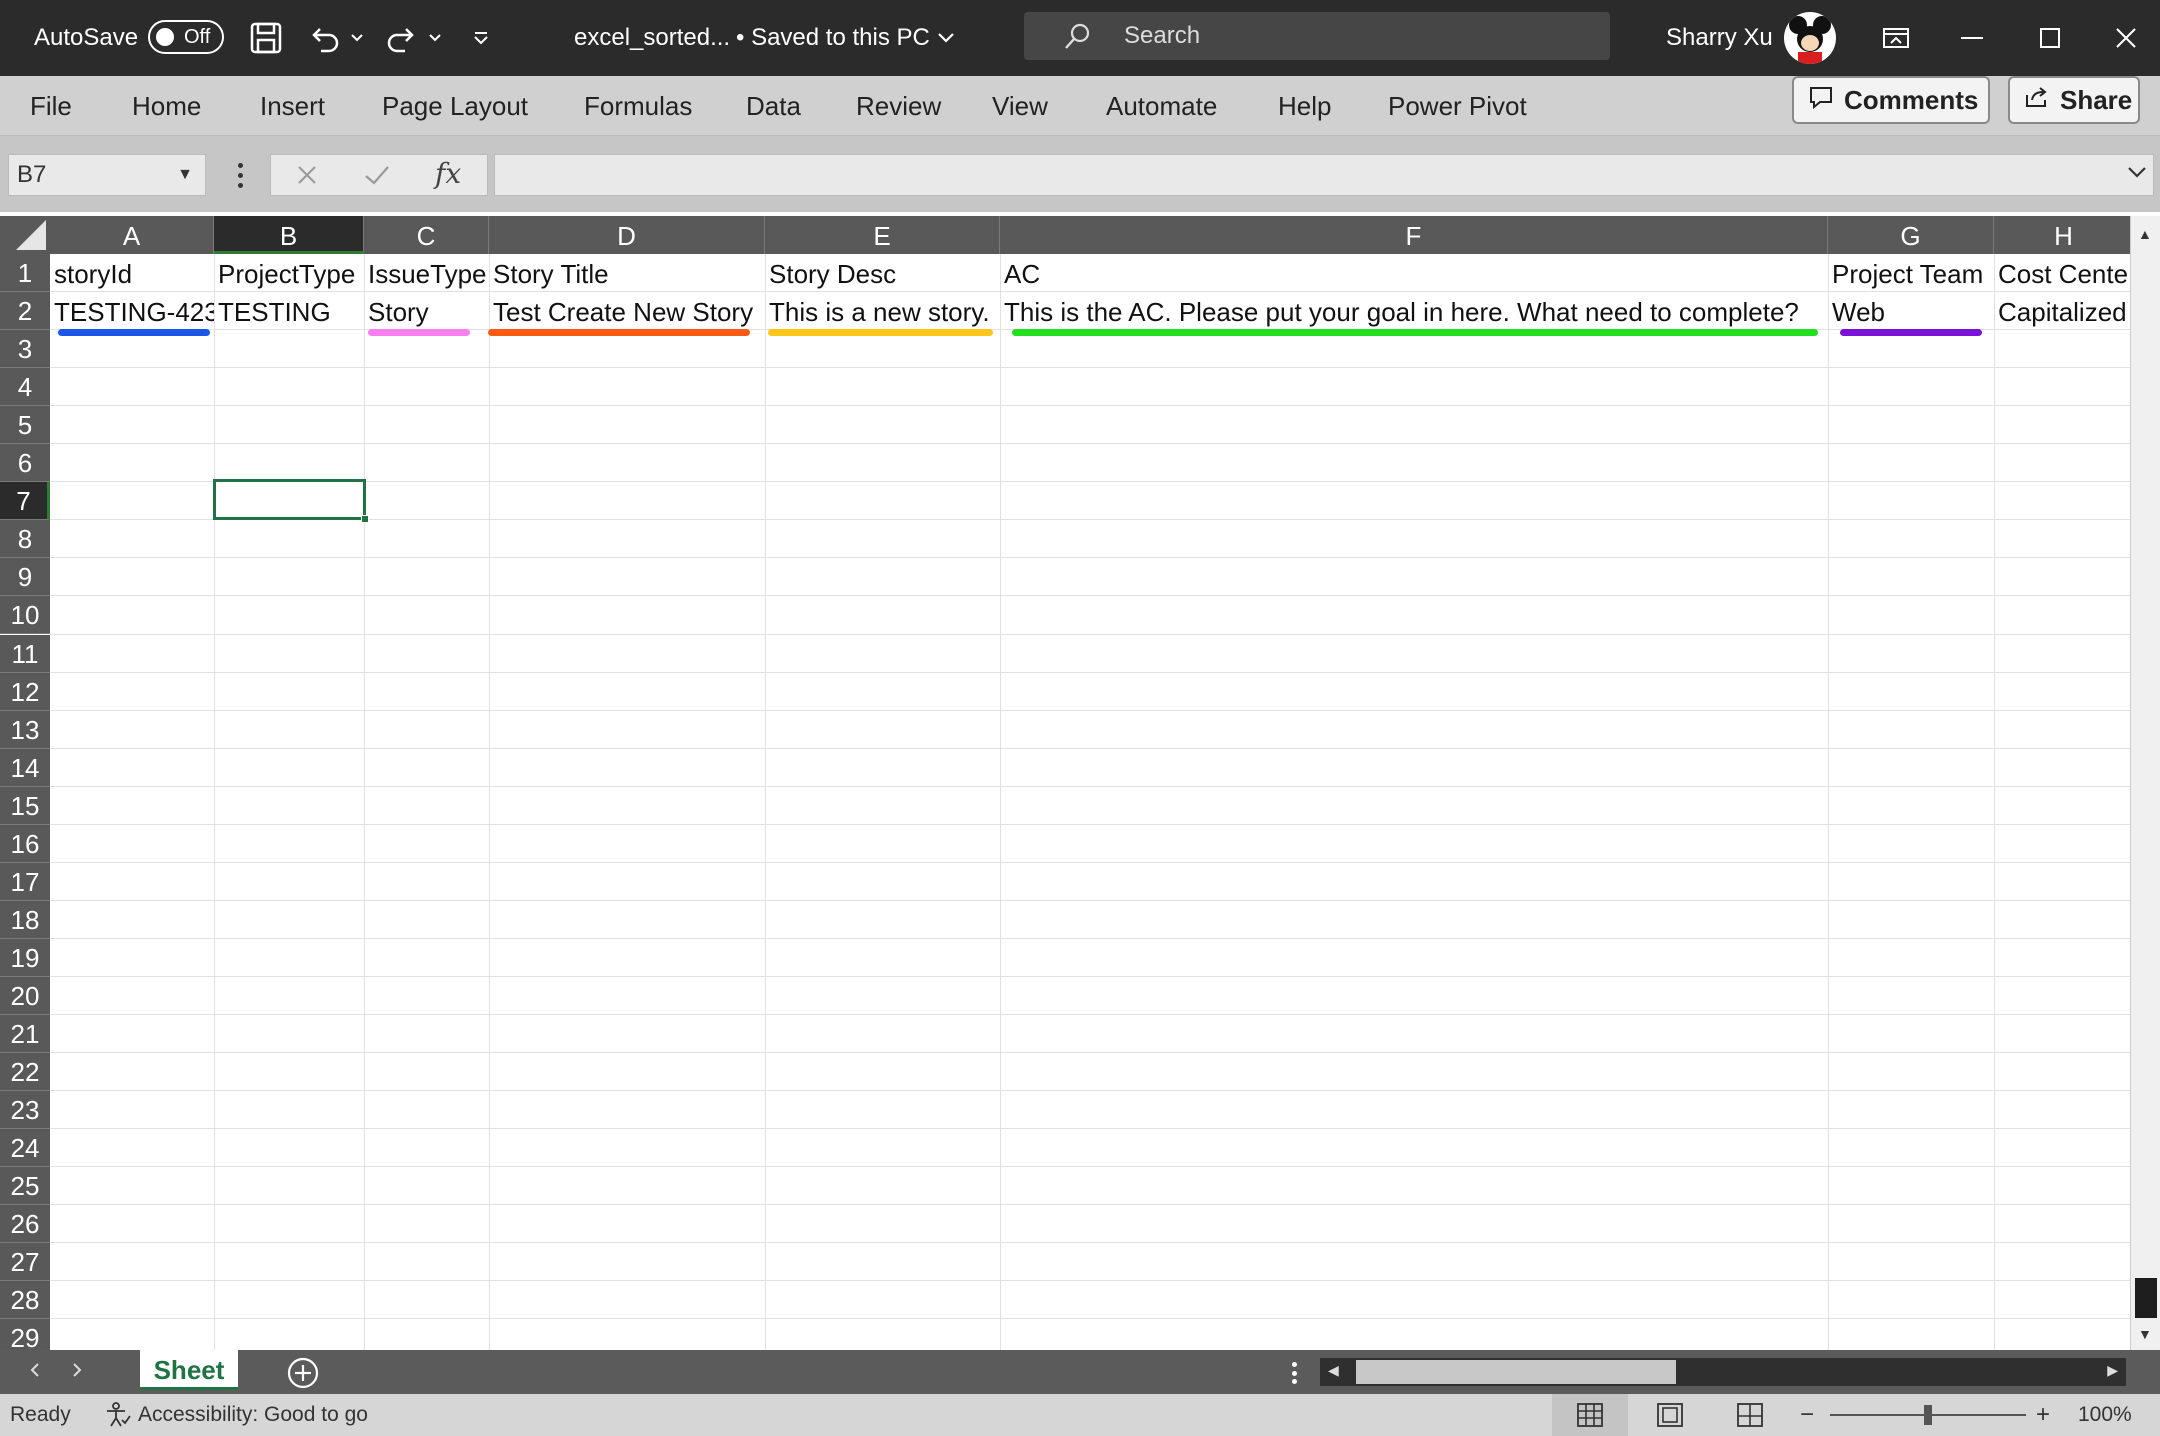 The image size is (2160, 1436). What do you see at coordinates (627, 273) in the screenshot?
I see `cell-d1: Story Title` at bounding box center [627, 273].